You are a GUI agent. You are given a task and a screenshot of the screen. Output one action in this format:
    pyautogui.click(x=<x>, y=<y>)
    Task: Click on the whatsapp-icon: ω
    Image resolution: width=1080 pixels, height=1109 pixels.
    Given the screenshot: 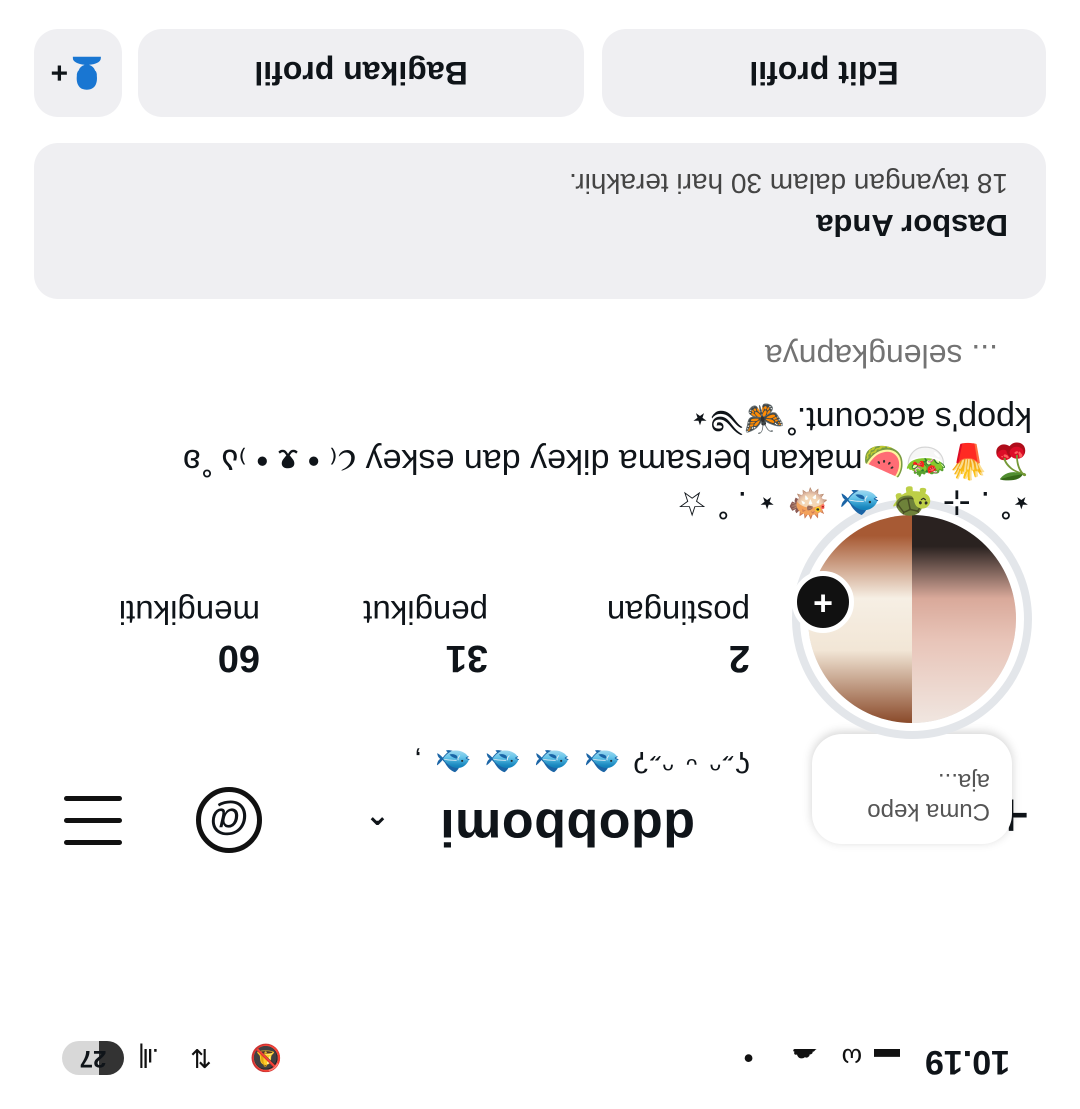 What is the action you would take?
    pyautogui.click(x=851, y=1058)
    